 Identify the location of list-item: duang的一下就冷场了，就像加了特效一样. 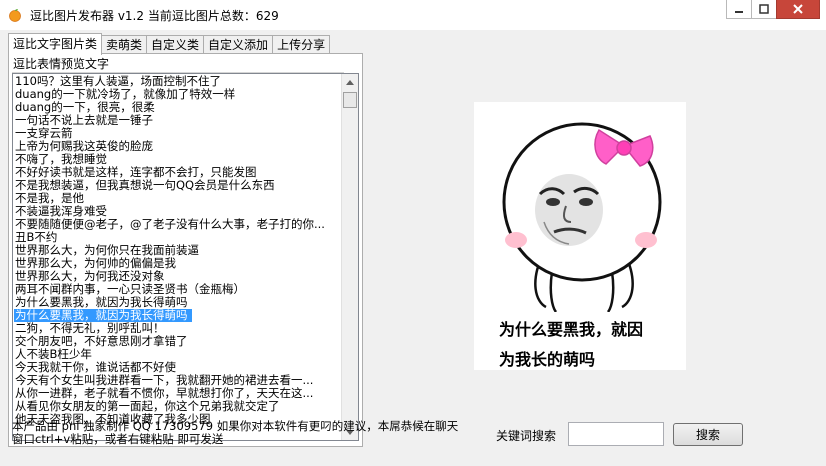
(178, 94).